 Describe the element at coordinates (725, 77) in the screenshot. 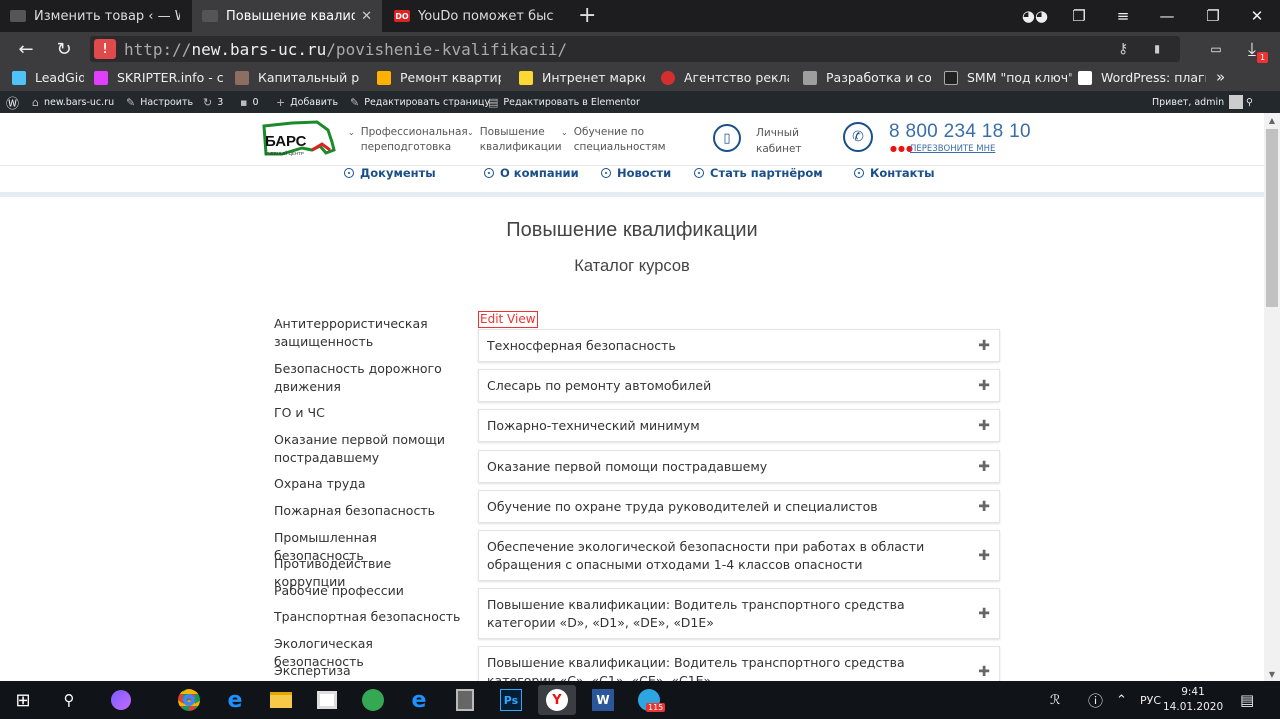

I see `bookmark-item: Агентство реклам` at that location.